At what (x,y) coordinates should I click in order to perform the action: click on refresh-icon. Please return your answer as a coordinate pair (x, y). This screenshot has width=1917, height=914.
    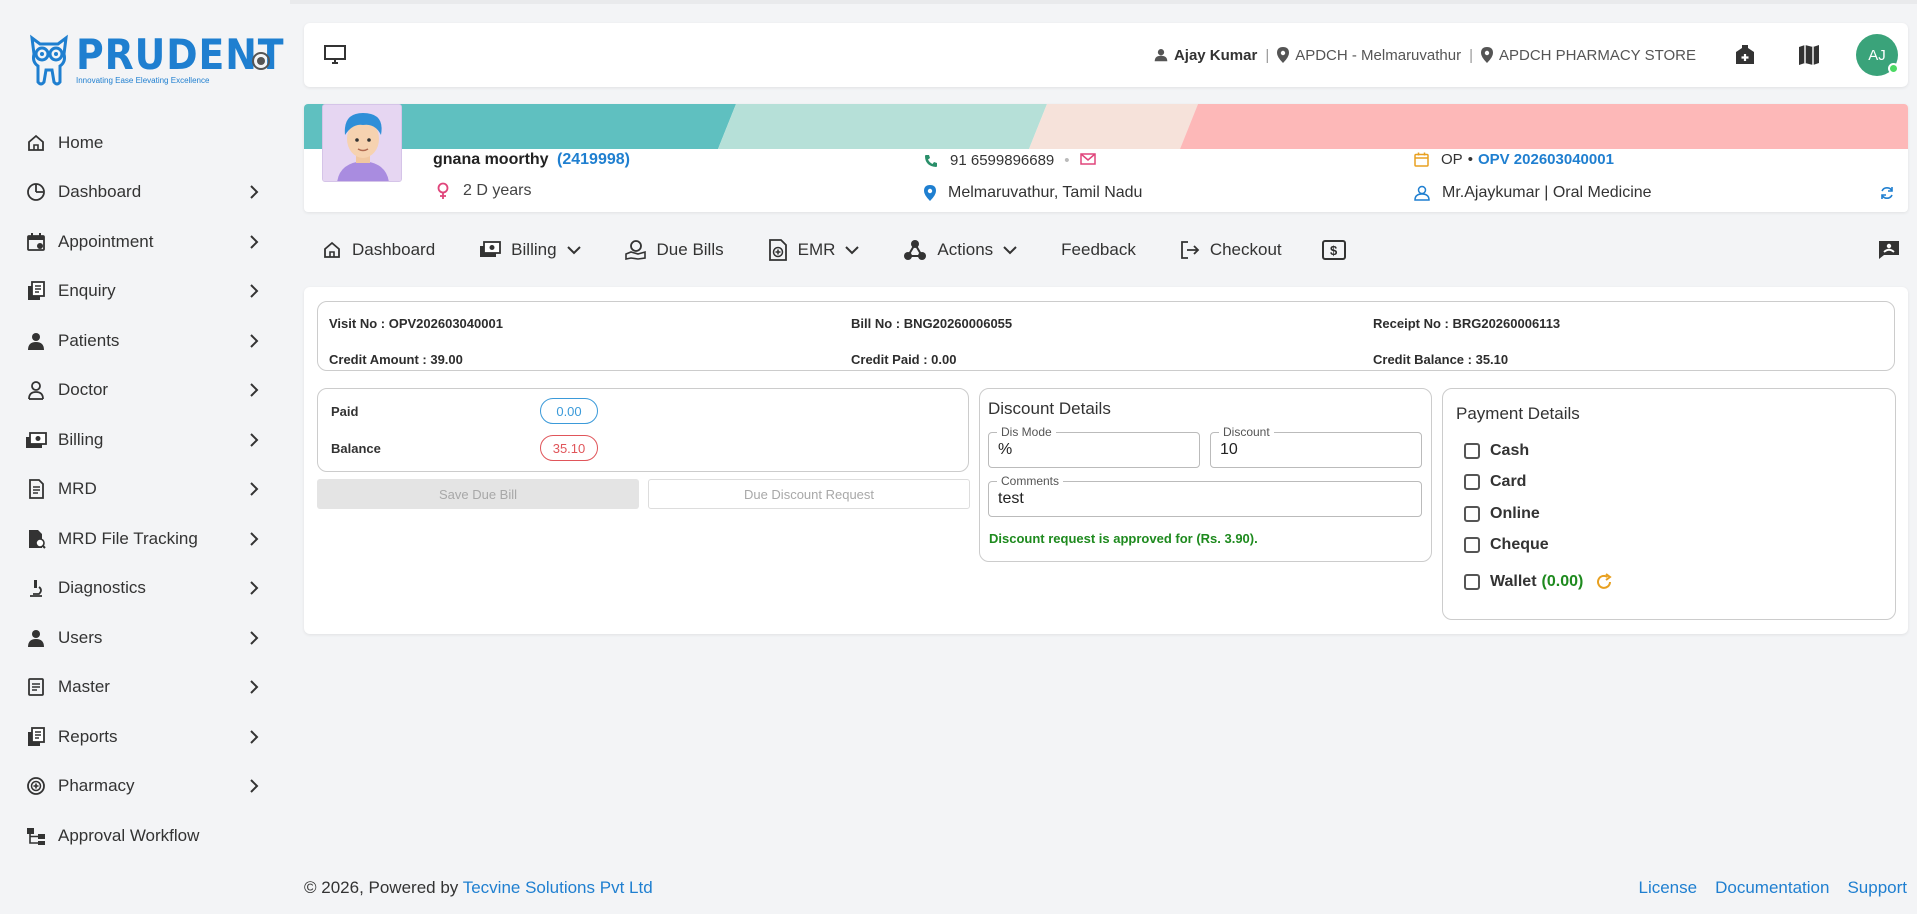
    Looking at the image, I should click on (1887, 195).